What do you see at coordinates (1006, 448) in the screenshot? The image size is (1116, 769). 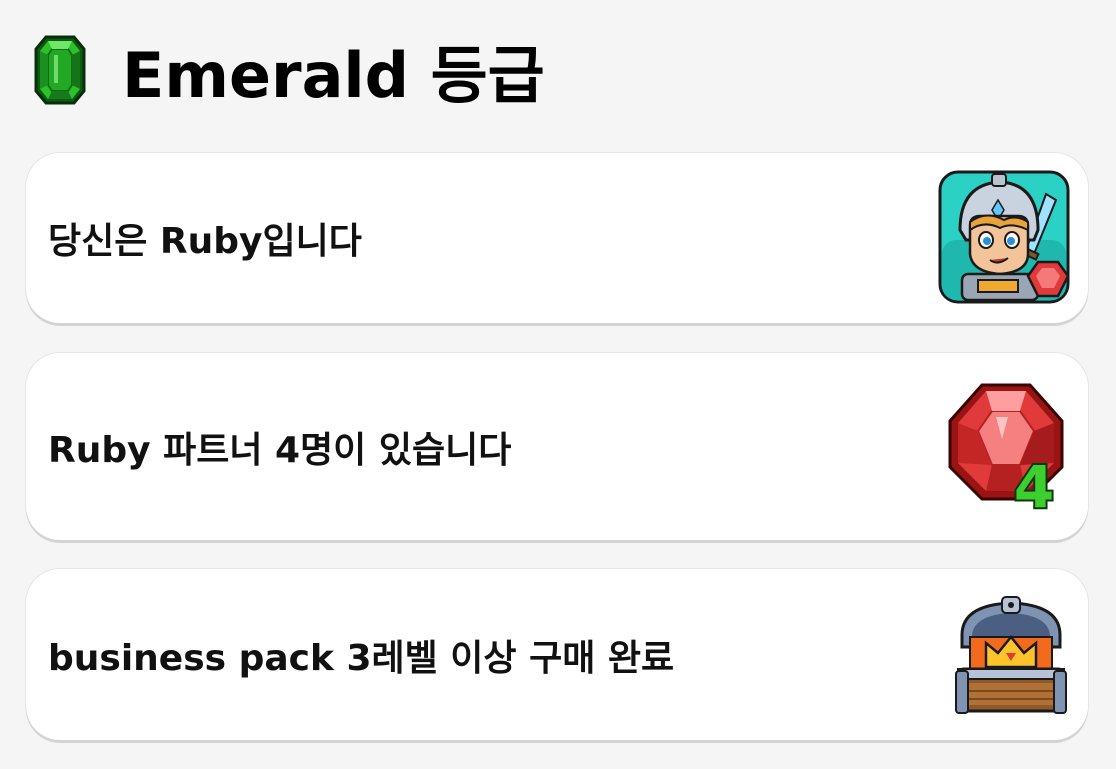 I see `ruby-gem-icon: 4` at bounding box center [1006, 448].